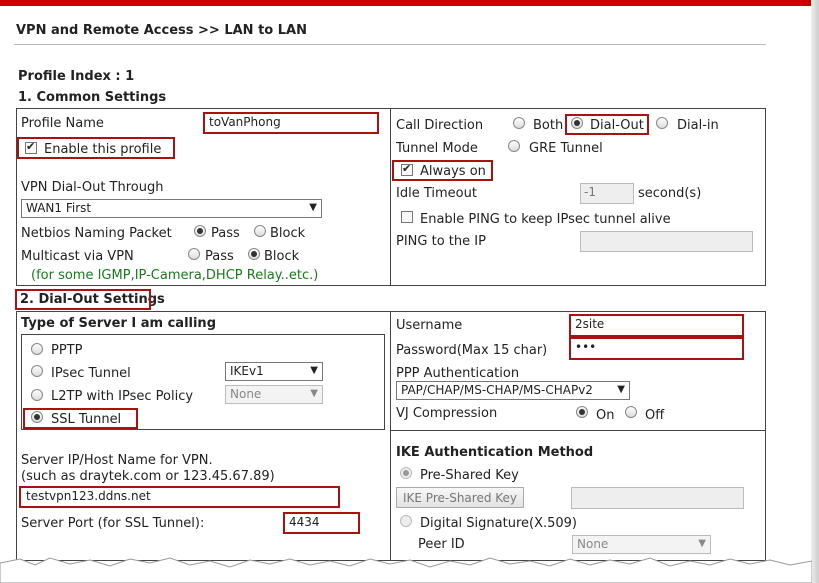 This screenshot has height=583, width=819. What do you see at coordinates (225, 233) in the screenshot?
I see `netbios-pass-label: Pass` at bounding box center [225, 233].